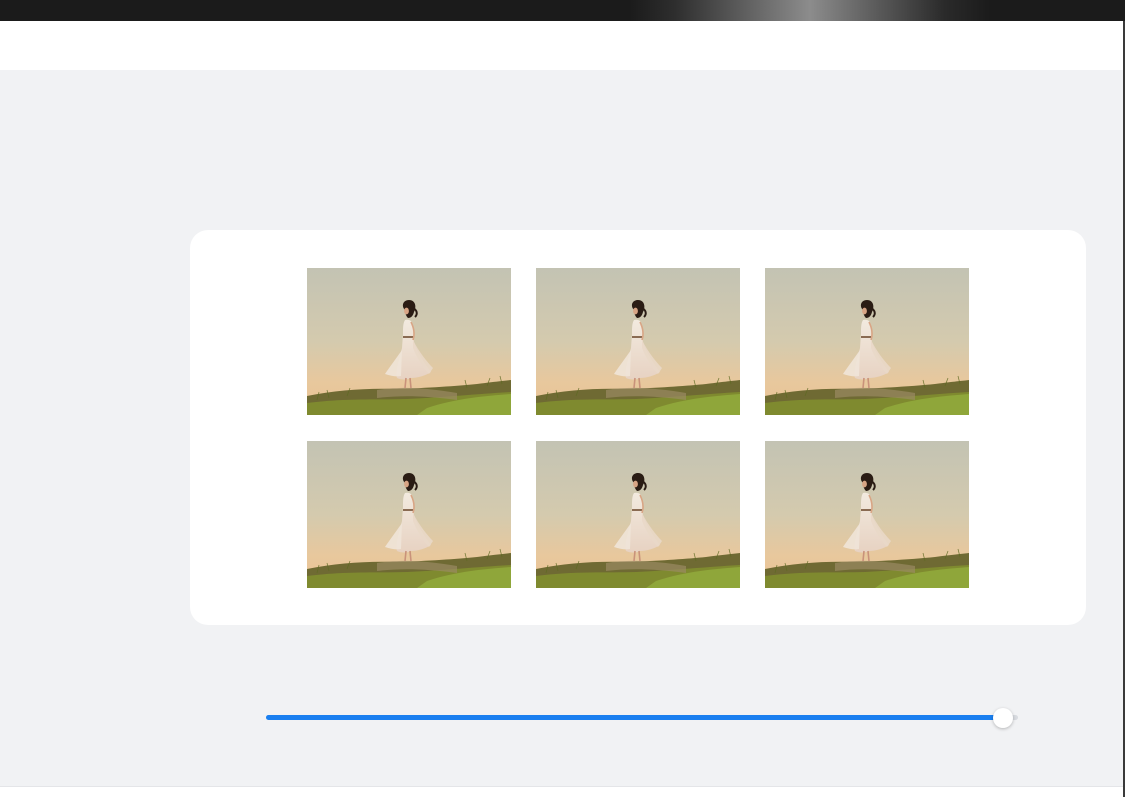  I want to click on footer-bar, so click(561, 791).